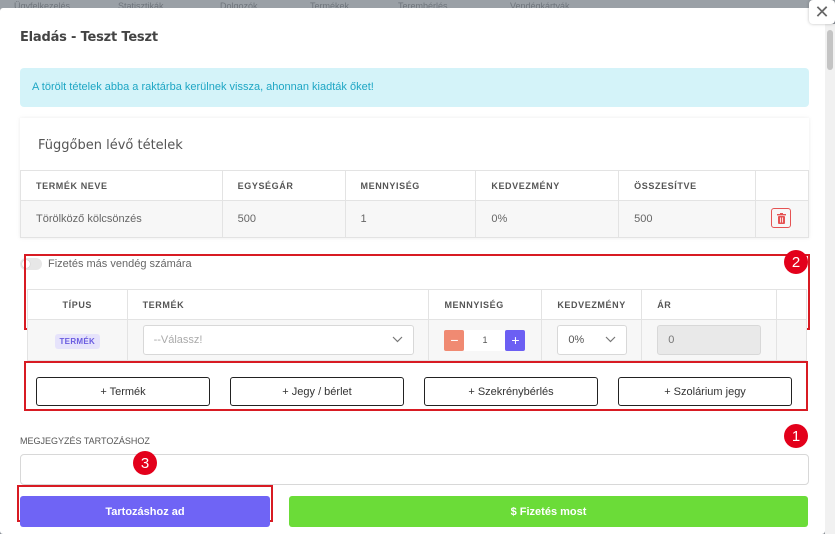 The width and height of the screenshot is (835, 534). I want to click on type-badge: TERMÉK, so click(77, 341).